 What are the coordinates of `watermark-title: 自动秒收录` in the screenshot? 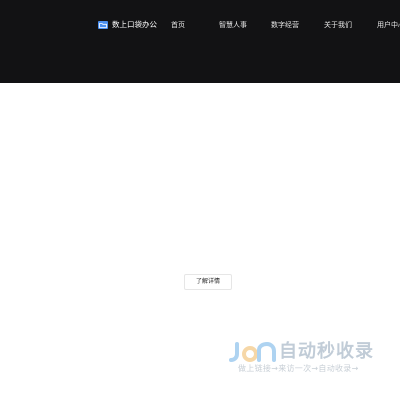 It's located at (326, 351).